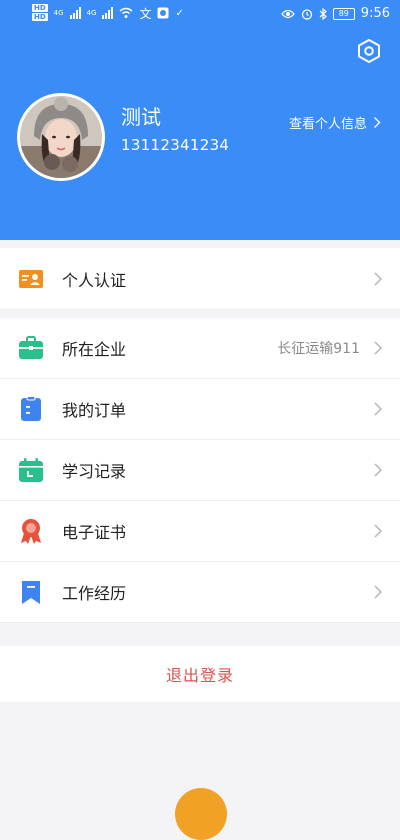  What do you see at coordinates (200, 314) in the screenshot?
I see `section-gap` at bounding box center [200, 314].